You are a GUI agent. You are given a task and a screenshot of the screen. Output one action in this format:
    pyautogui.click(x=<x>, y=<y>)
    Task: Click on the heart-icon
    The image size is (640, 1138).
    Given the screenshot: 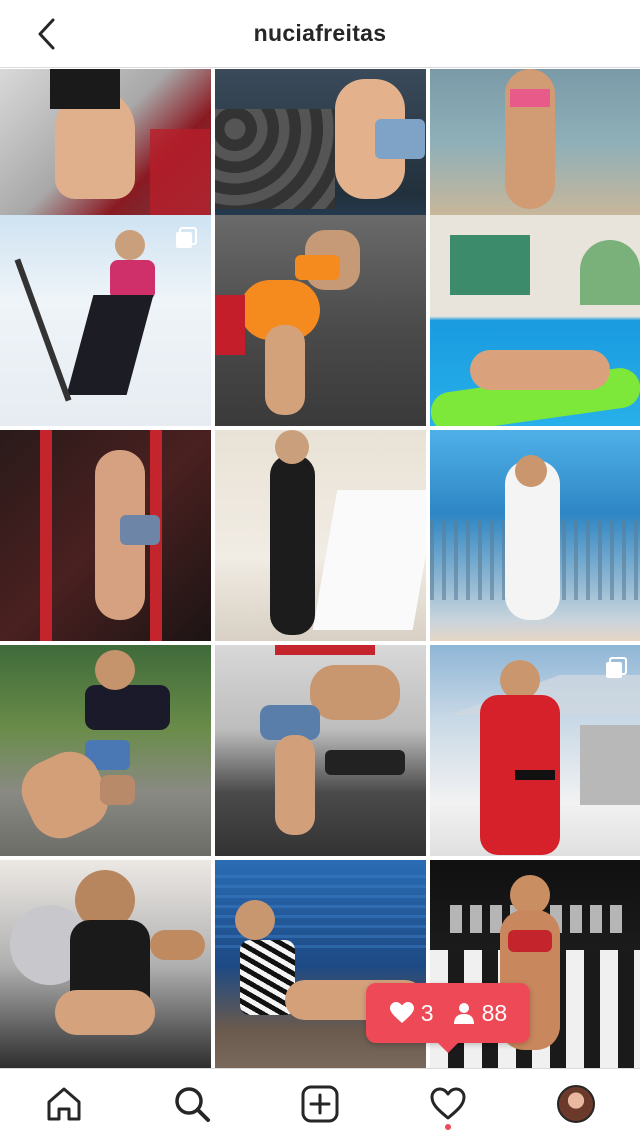 What is the action you would take?
    pyautogui.click(x=448, y=1103)
    